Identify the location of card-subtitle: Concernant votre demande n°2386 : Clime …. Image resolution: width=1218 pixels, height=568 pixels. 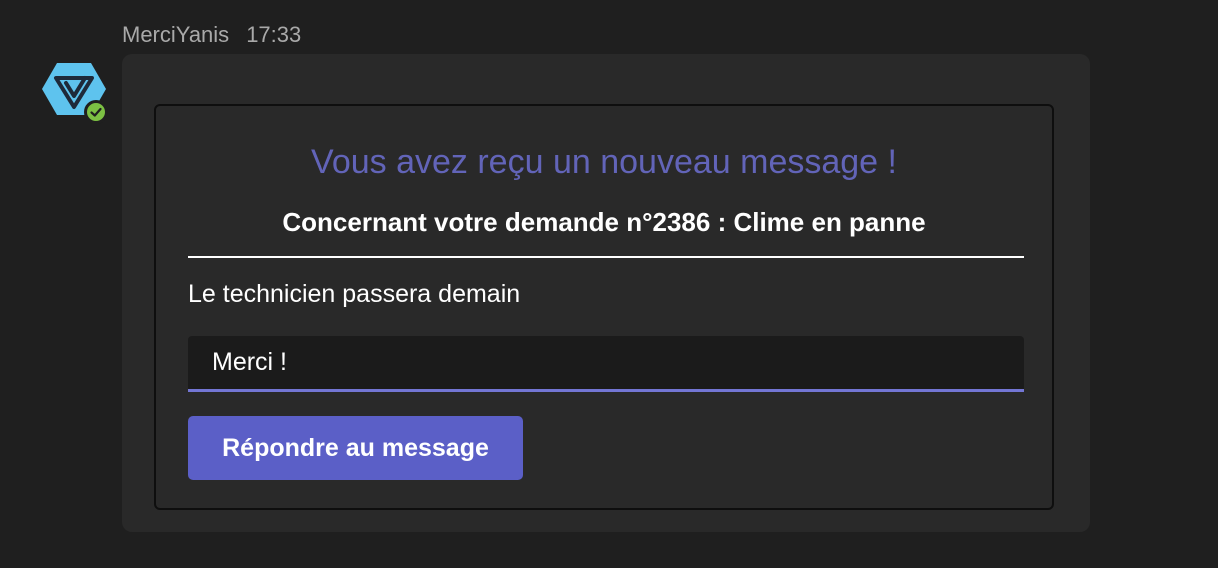
(604, 222).